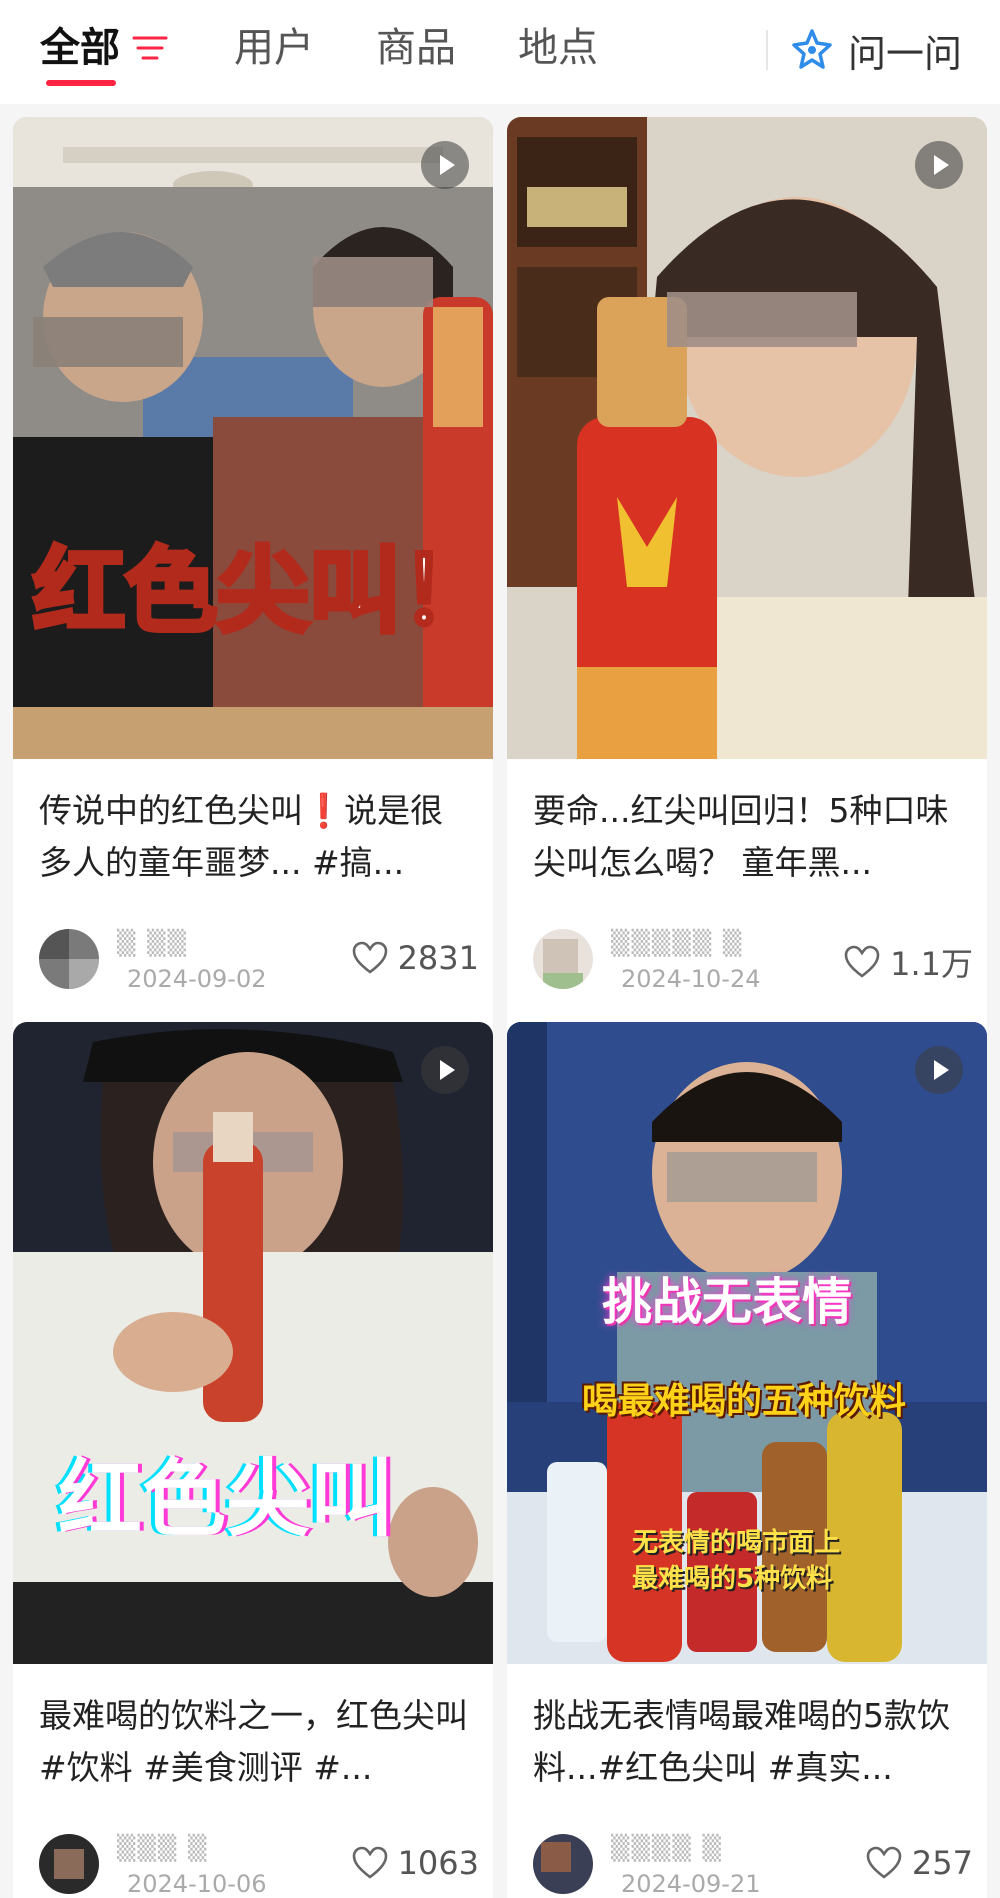  Describe the element at coordinates (81, 83) in the screenshot. I see `active-tab-indicator` at that location.